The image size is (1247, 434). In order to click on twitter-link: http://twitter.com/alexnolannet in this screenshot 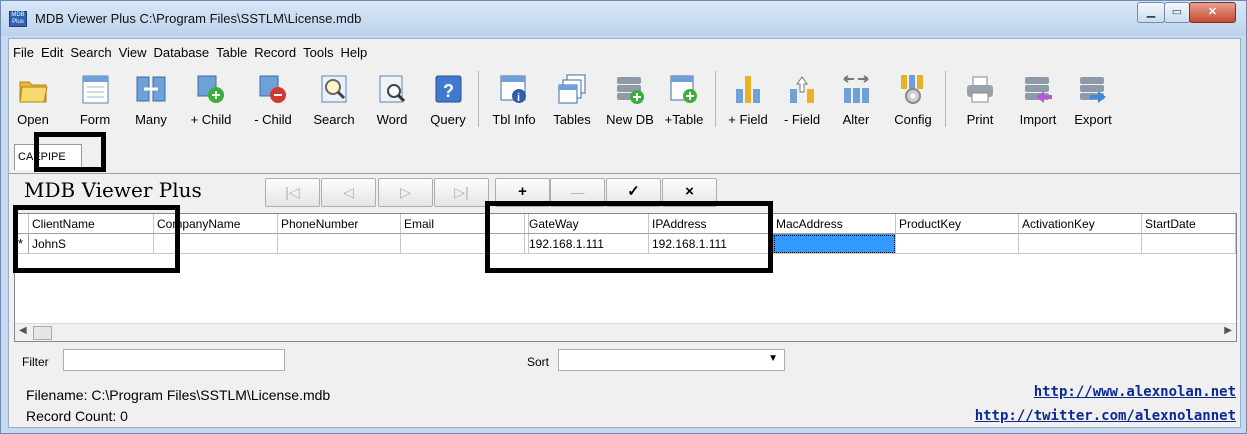, I will do `click(1105, 416)`.